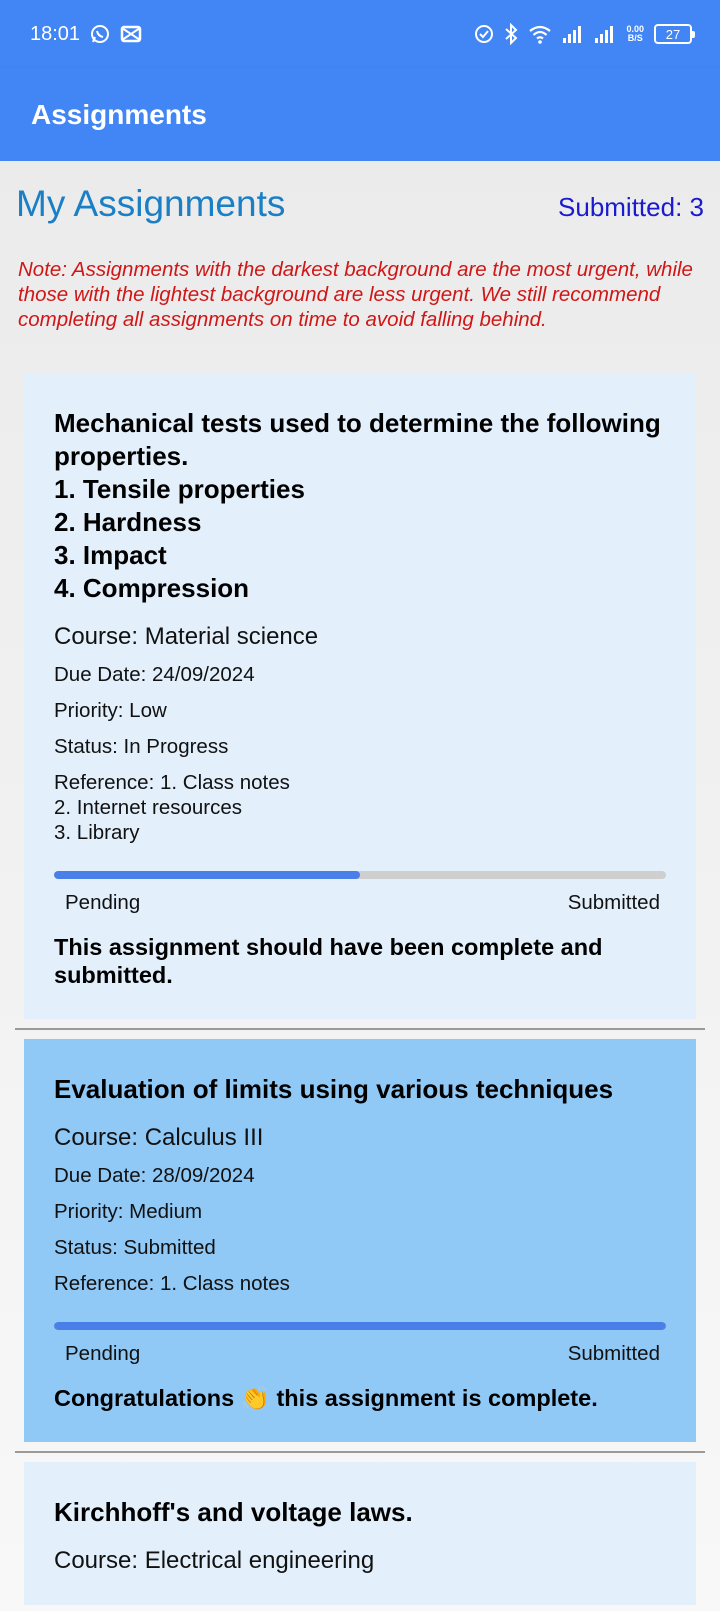 The height and width of the screenshot is (1611, 720). What do you see at coordinates (154, 674) in the screenshot?
I see `assignment-due-date: Due Date: 24/09/2024` at bounding box center [154, 674].